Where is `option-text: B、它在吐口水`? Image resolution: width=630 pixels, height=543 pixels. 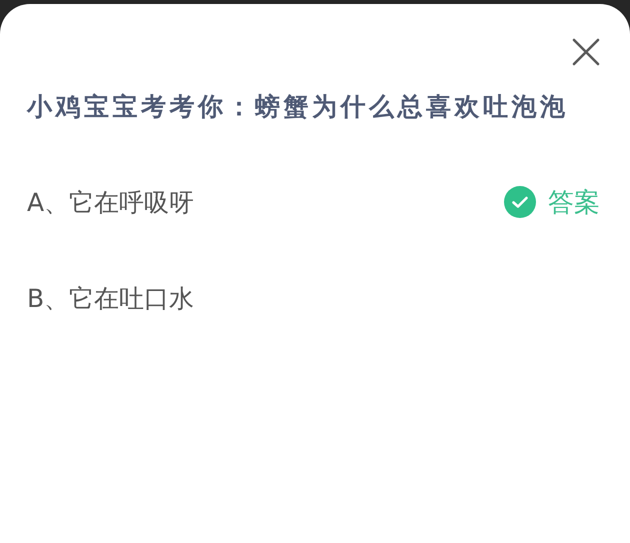 option-text: B、它在吐口水 is located at coordinates (110, 298).